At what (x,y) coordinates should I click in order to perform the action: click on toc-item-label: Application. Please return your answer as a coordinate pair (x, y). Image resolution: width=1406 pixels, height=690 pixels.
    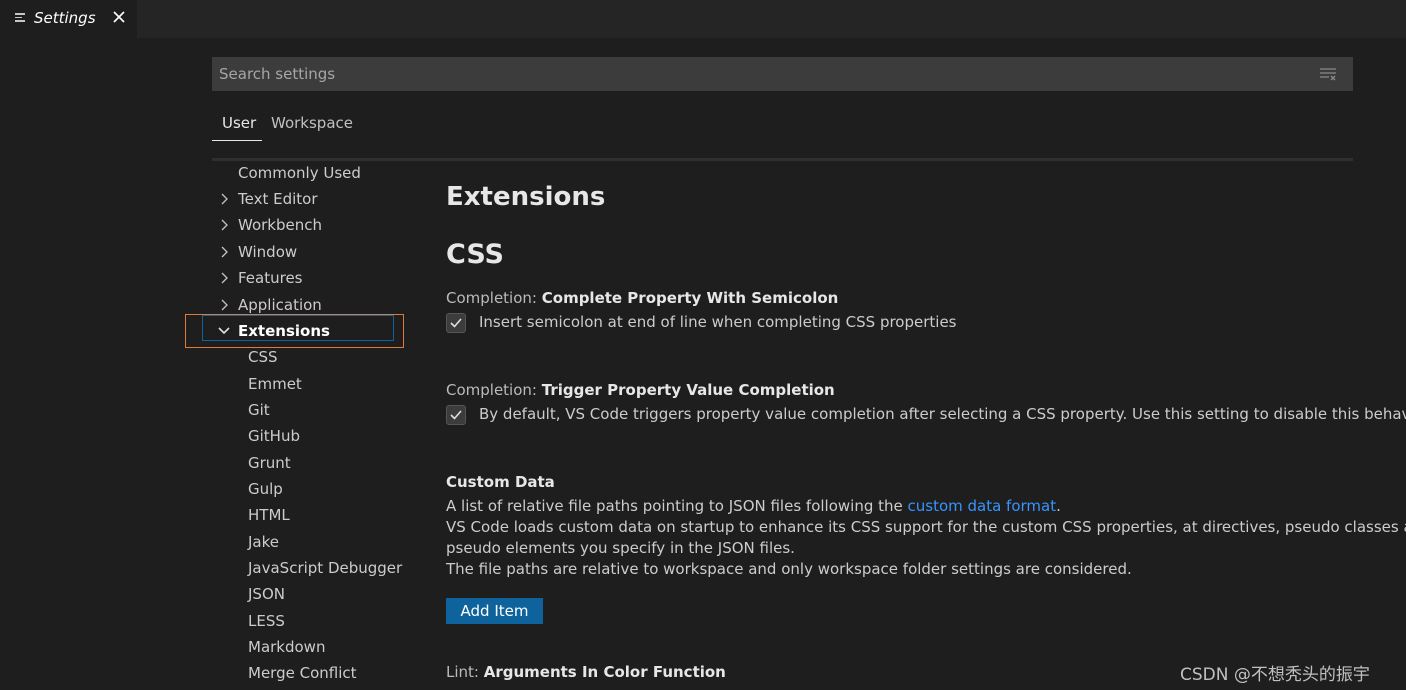
    Looking at the image, I should click on (280, 305).